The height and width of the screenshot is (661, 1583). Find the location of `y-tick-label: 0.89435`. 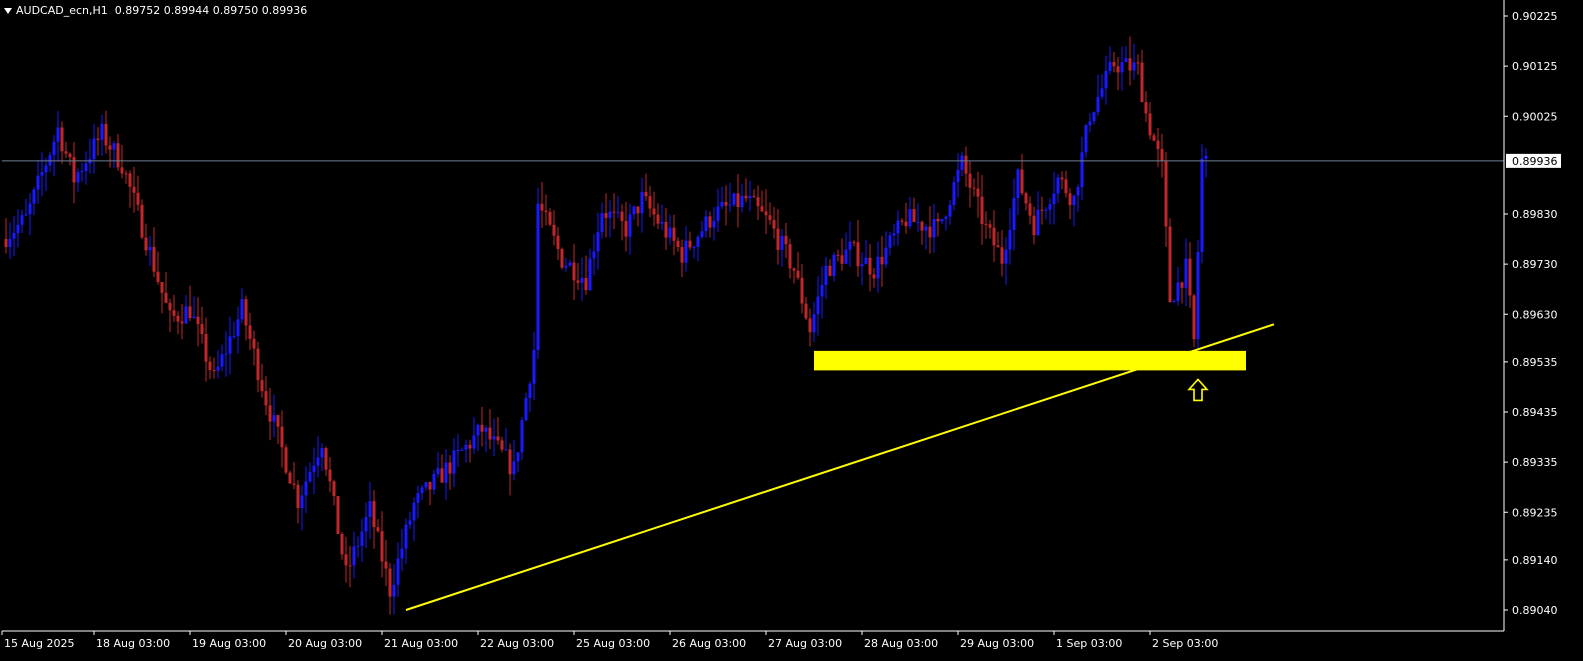

y-tick-label: 0.89435 is located at coordinates (1535, 412).